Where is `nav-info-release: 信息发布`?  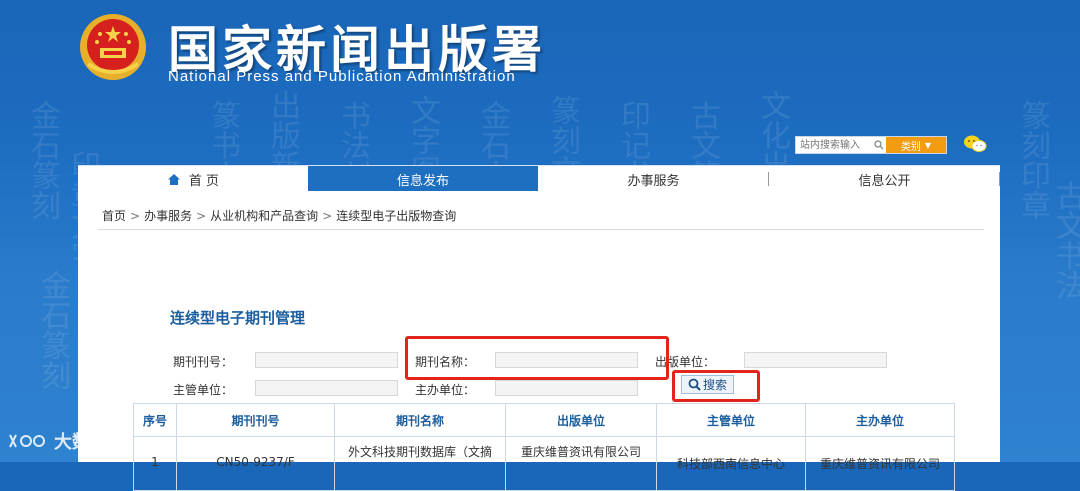 nav-info-release: 信息发布 is located at coordinates (423, 179).